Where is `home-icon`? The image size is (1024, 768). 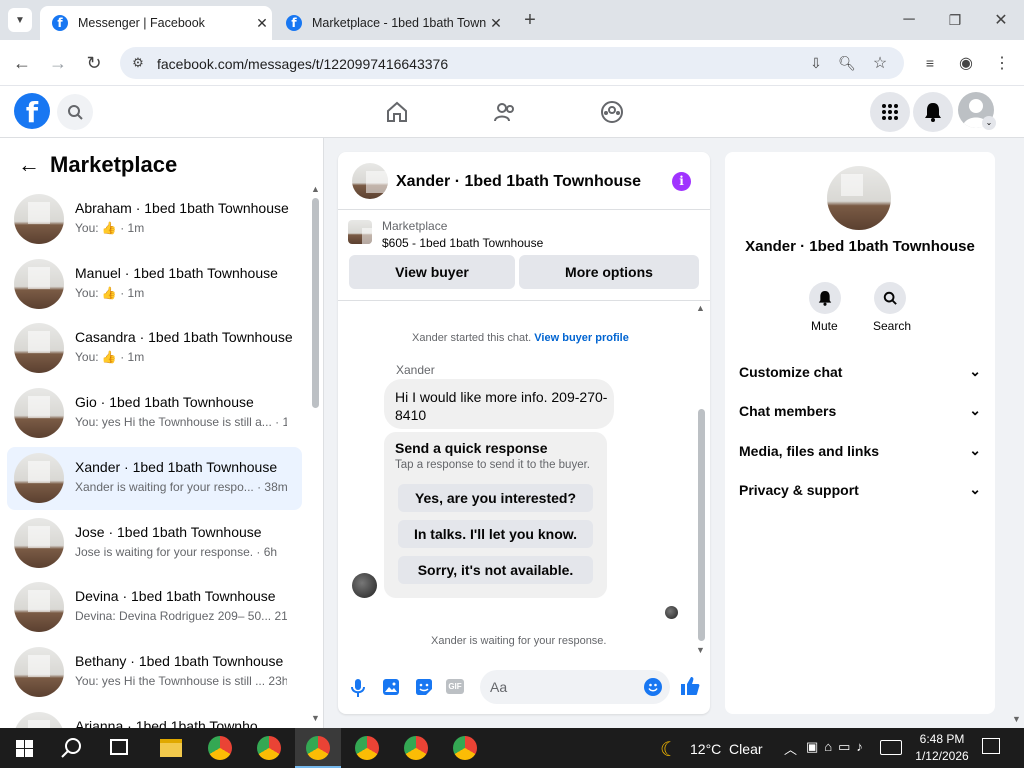
home-icon is located at coordinates (397, 112).